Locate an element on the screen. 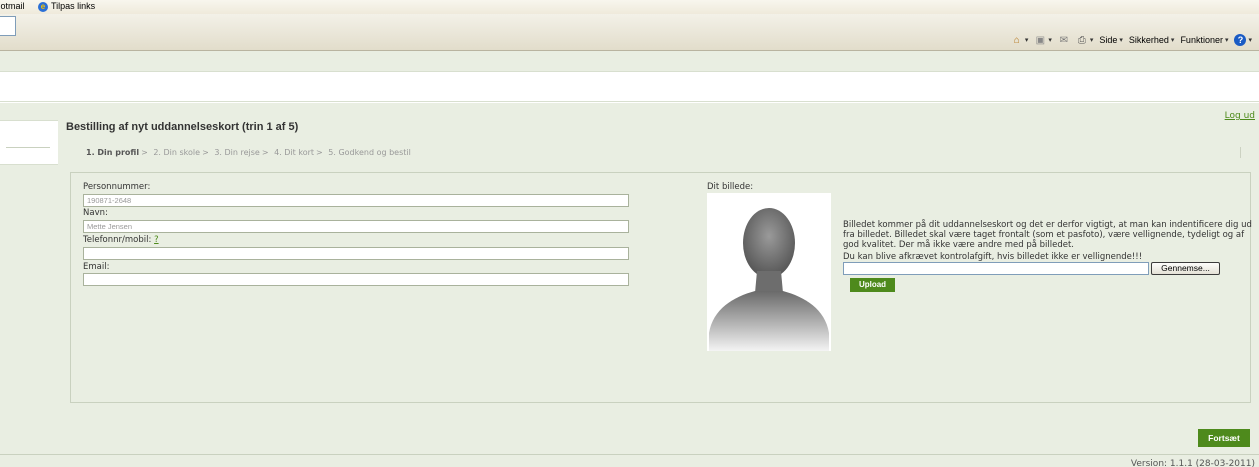 This screenshot has height=467, width=1259. side-divider is located at coordinates (28, 147).